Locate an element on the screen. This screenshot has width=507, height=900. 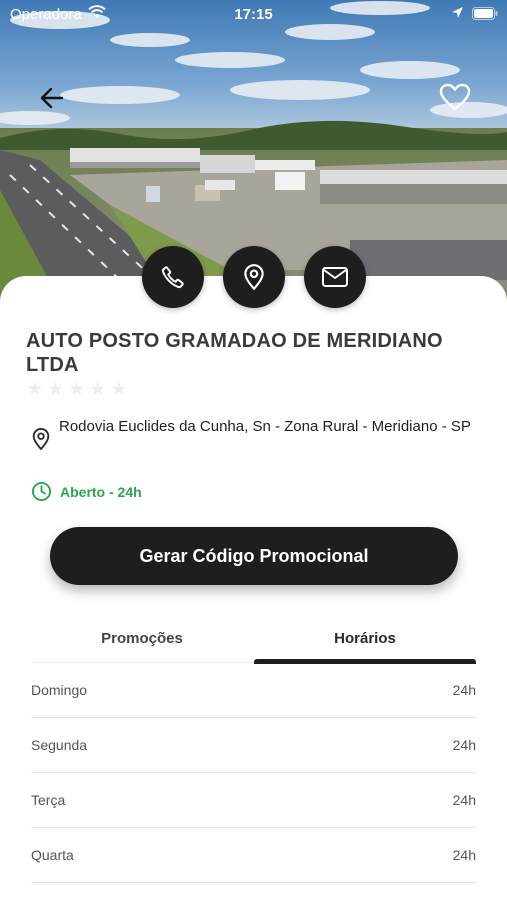
status-bar: Operadora 17:15 is located at coordinates (253, 14).